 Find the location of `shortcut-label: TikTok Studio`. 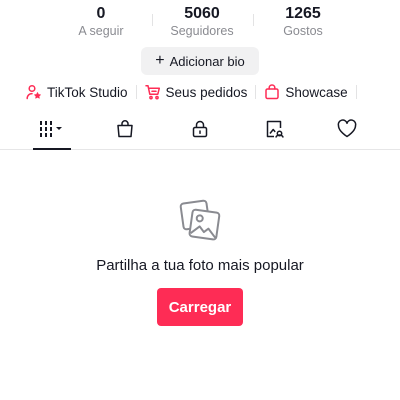

shortcut-label: TikTok Studio is located at coordinates (87, 92).